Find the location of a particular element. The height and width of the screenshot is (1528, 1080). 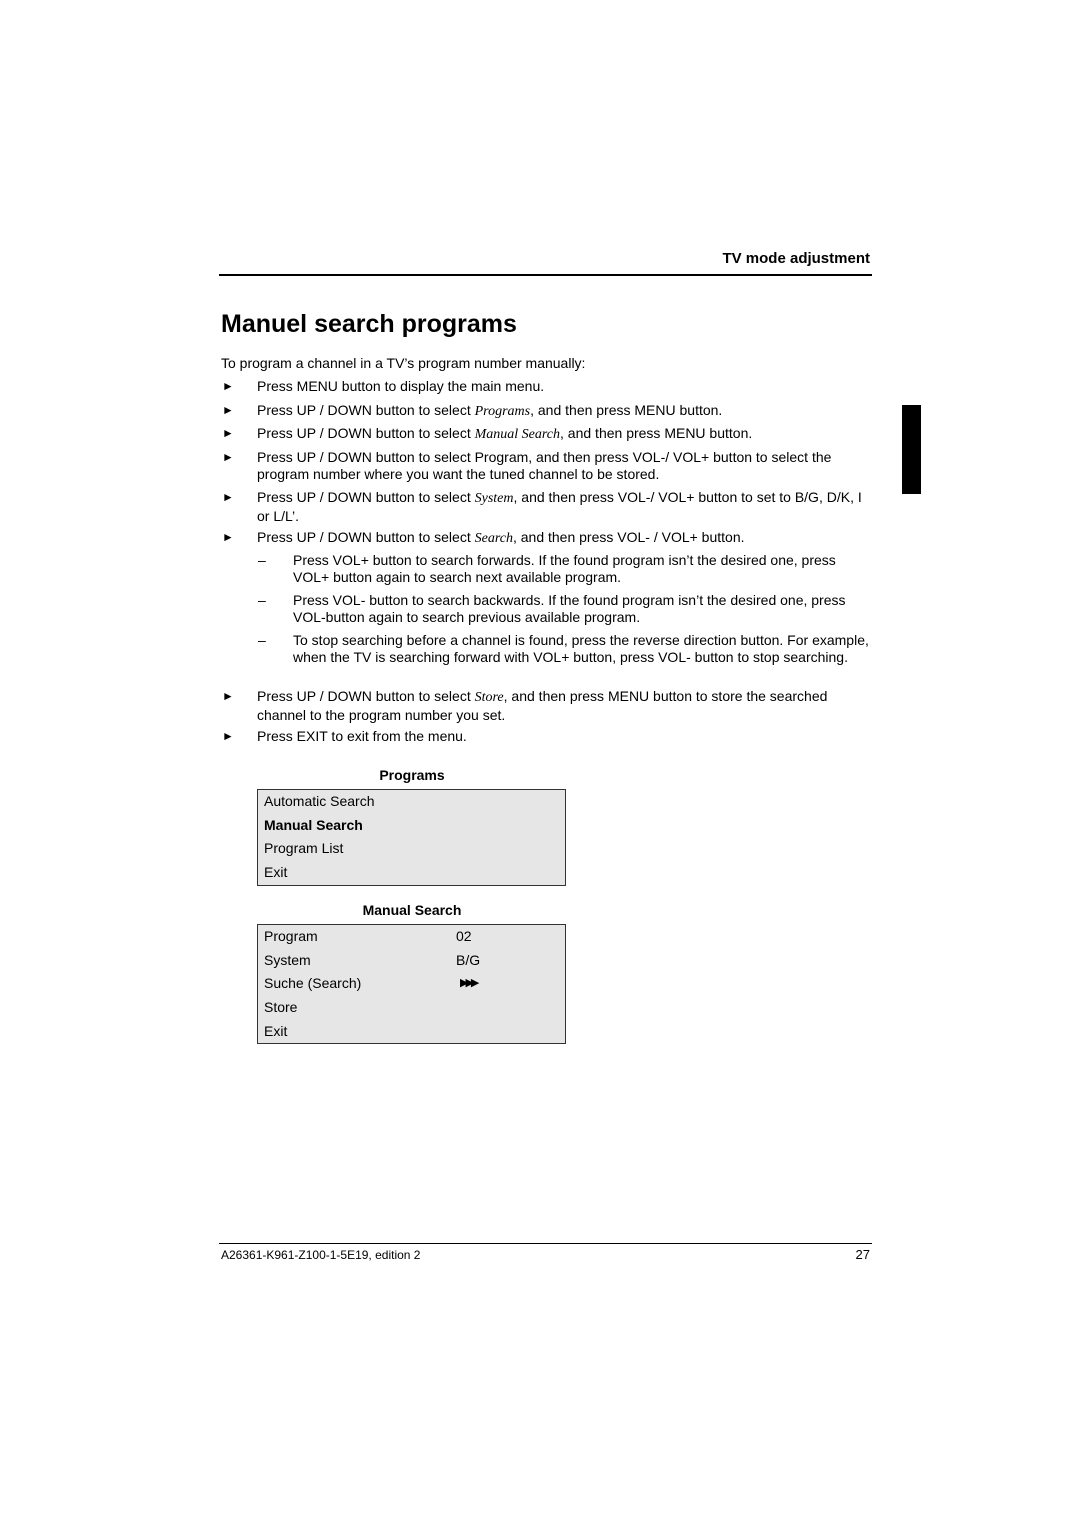

menu-item-program-list: Program List is located at coordinates (411, 849).